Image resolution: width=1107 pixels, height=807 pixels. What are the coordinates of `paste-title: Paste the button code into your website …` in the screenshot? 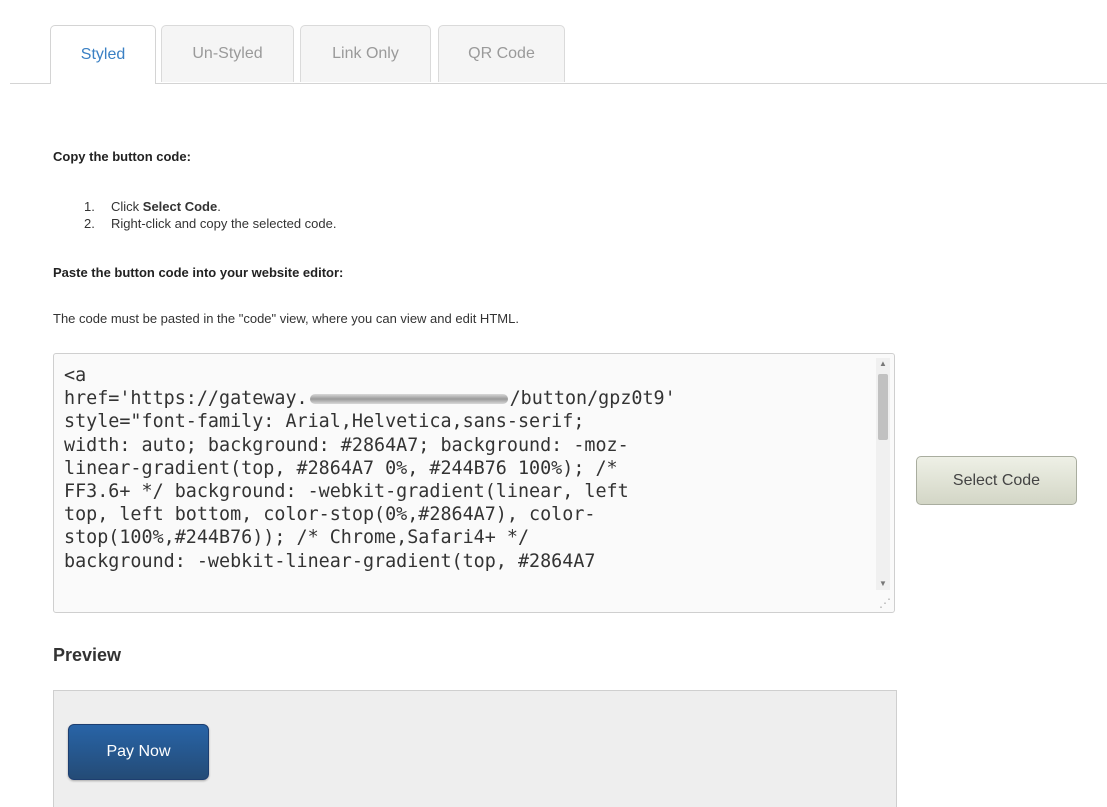 It's located at (198, 272).